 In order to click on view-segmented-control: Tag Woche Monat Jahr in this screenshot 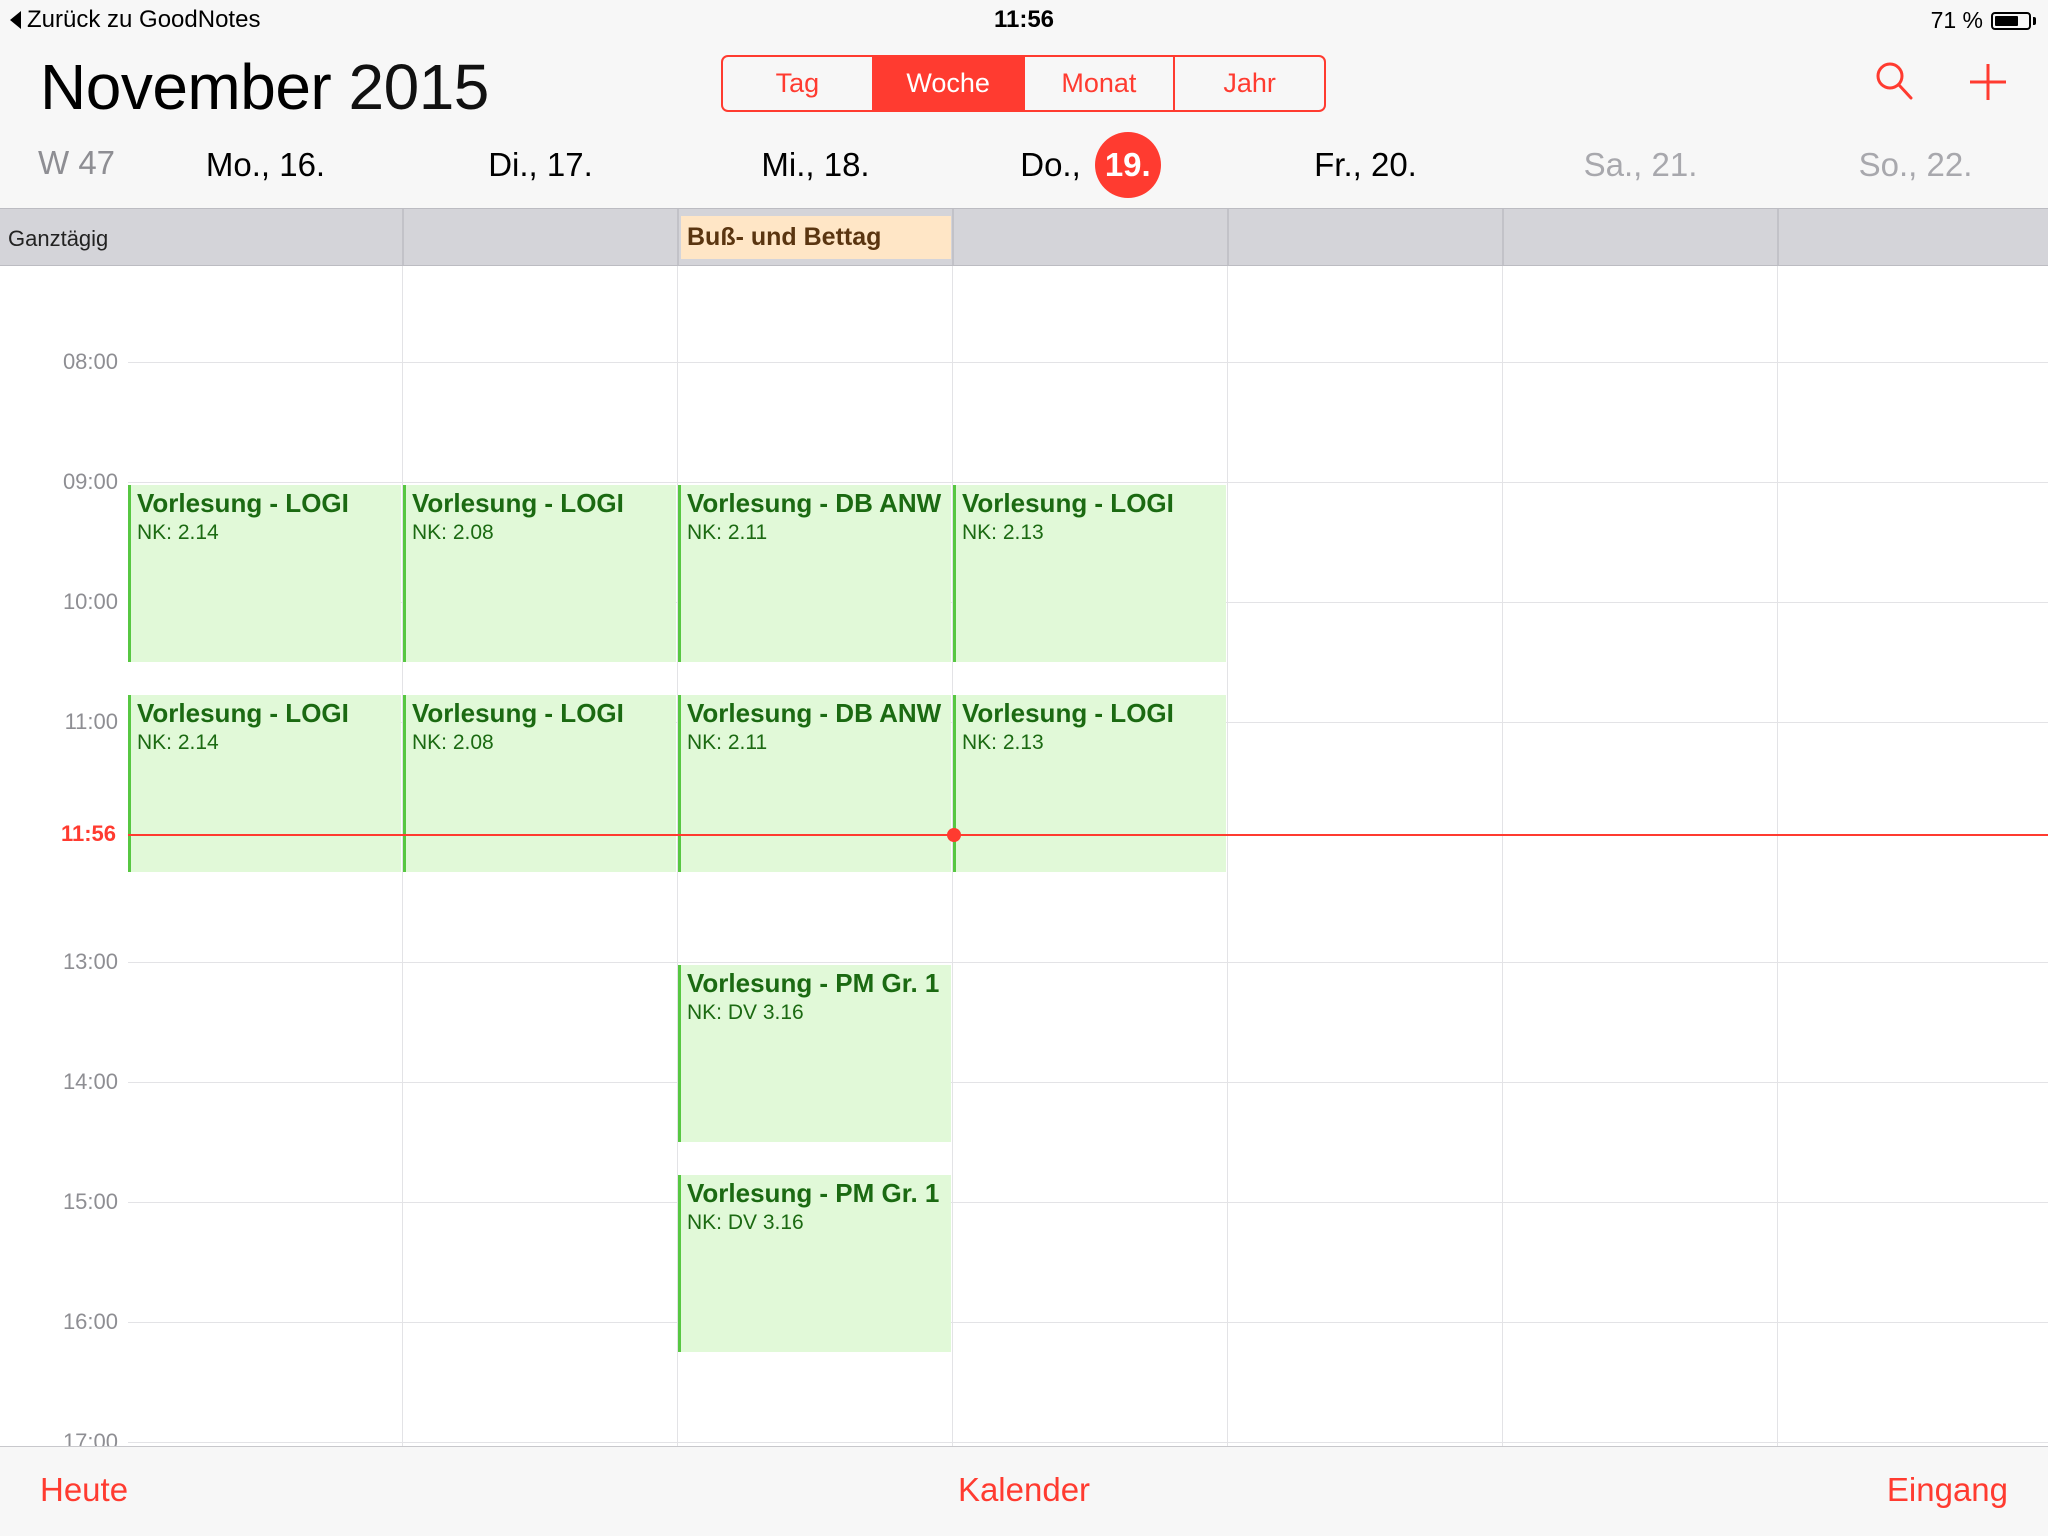, I will do `click(1023, 83)`.